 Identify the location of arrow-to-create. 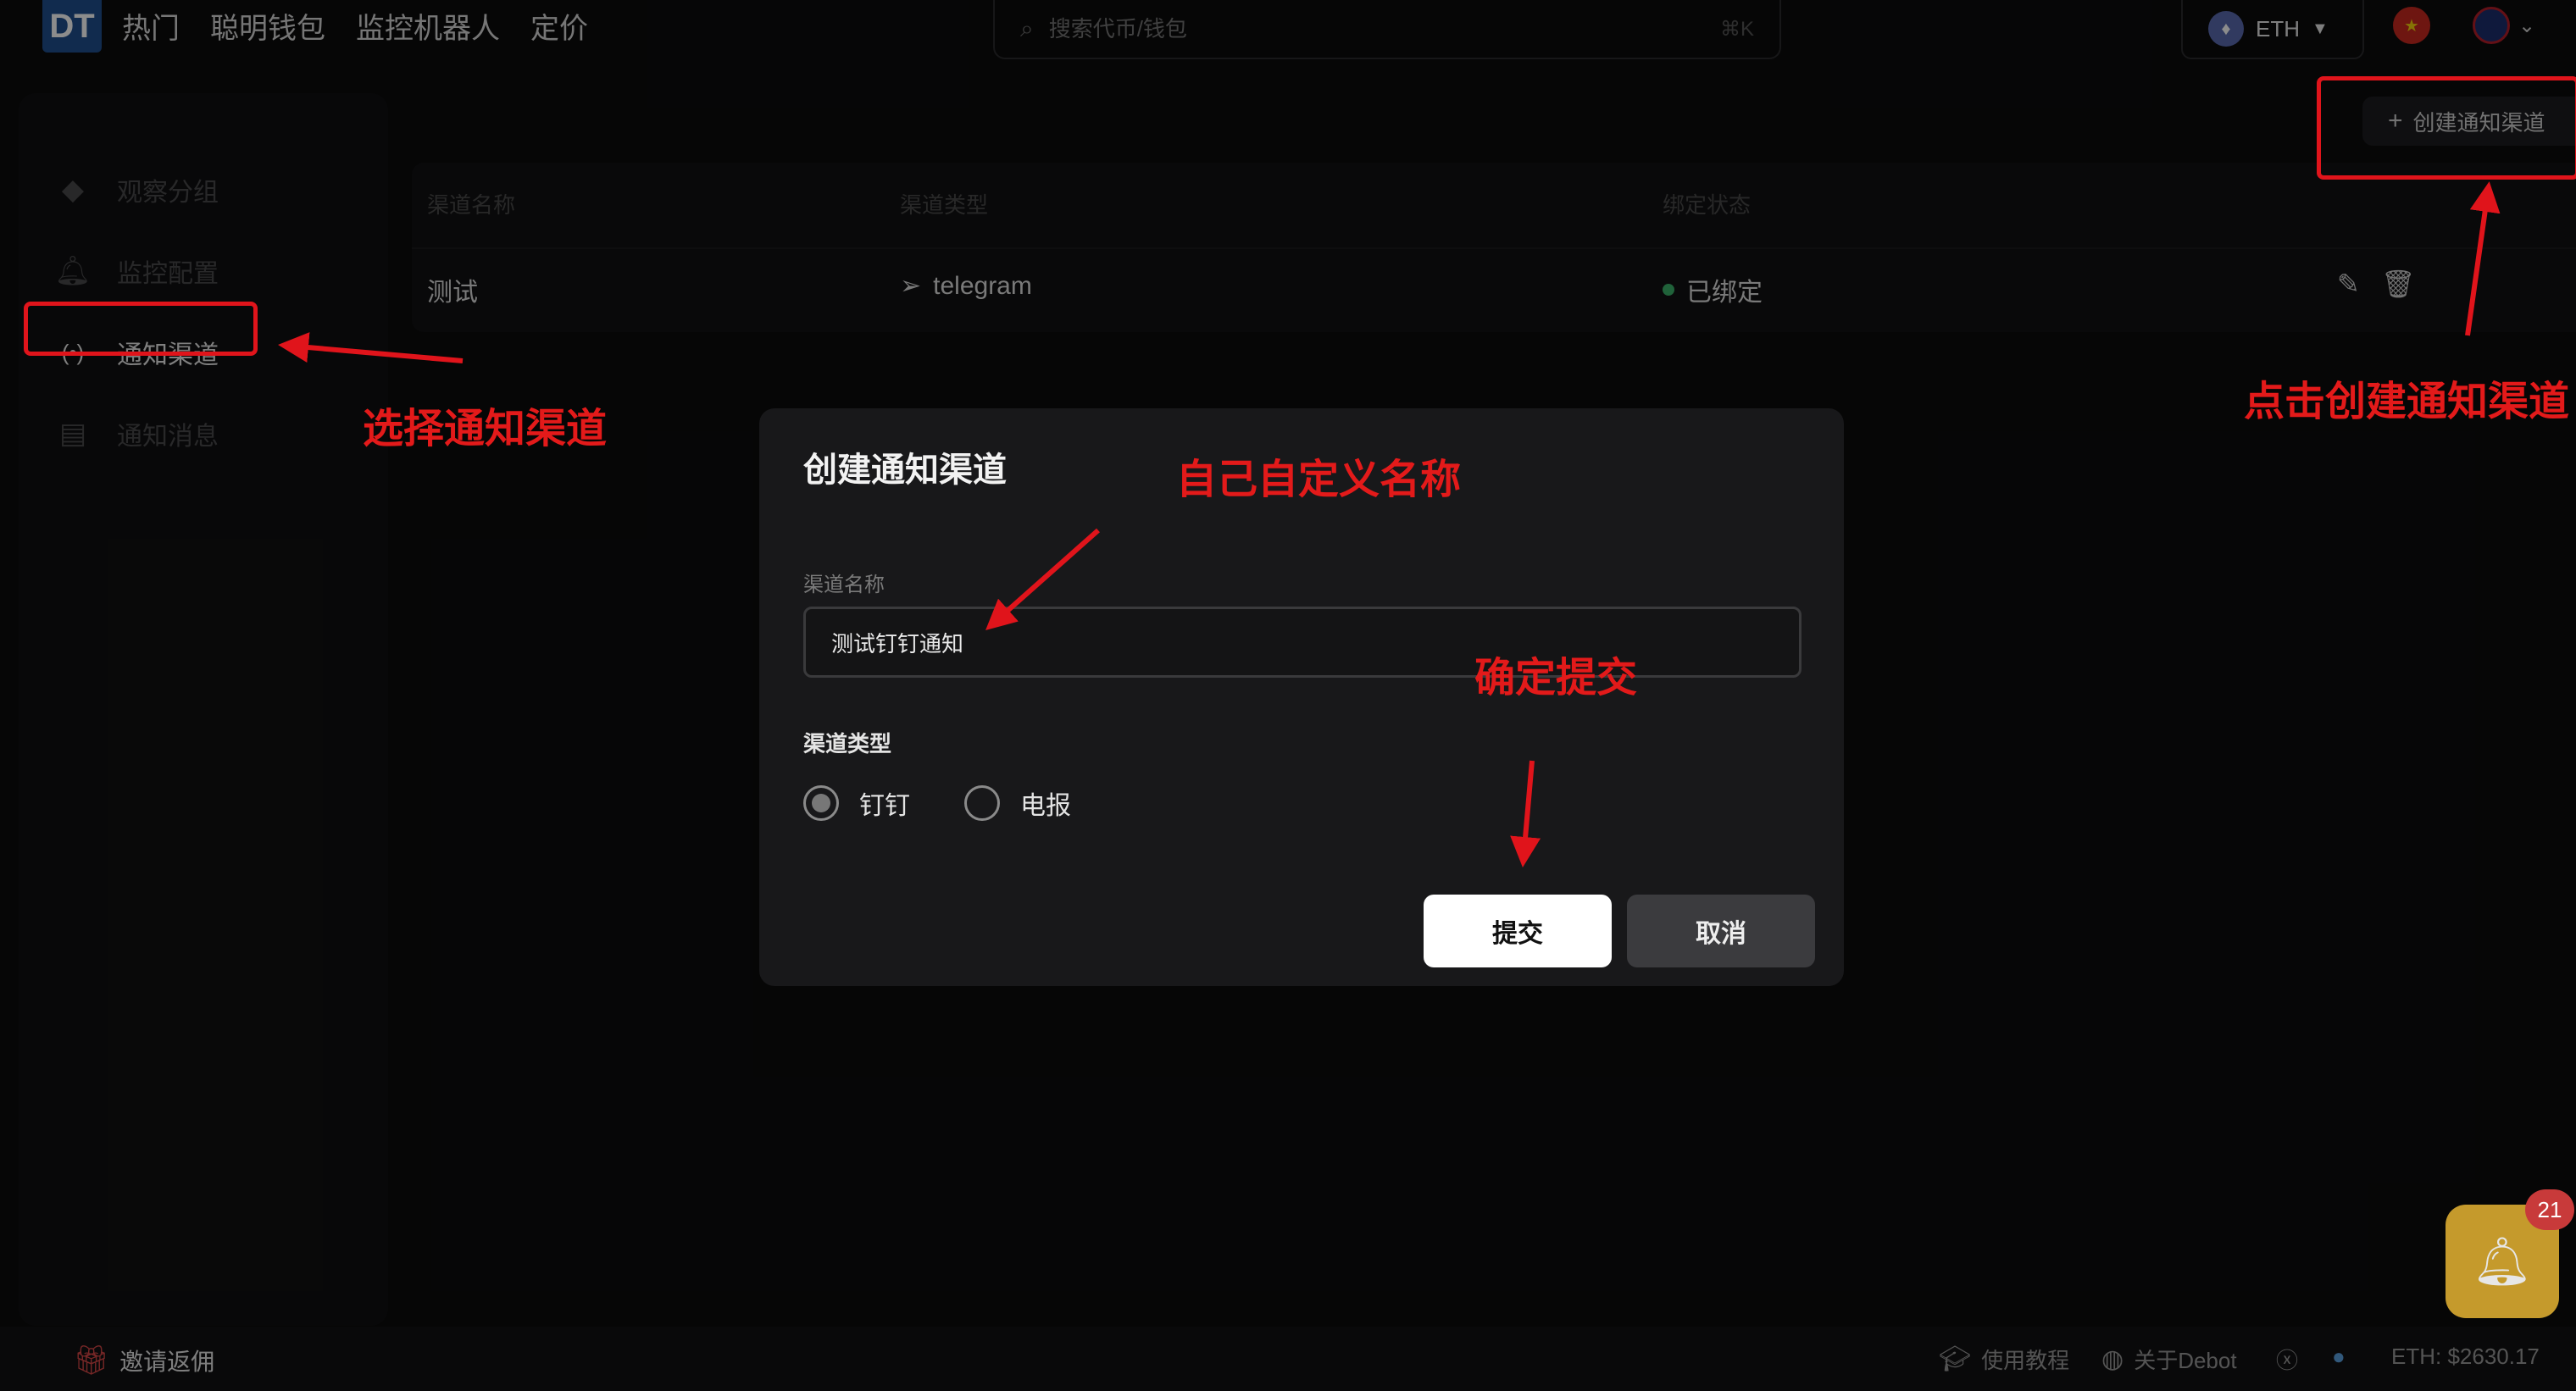
(2483, 258).